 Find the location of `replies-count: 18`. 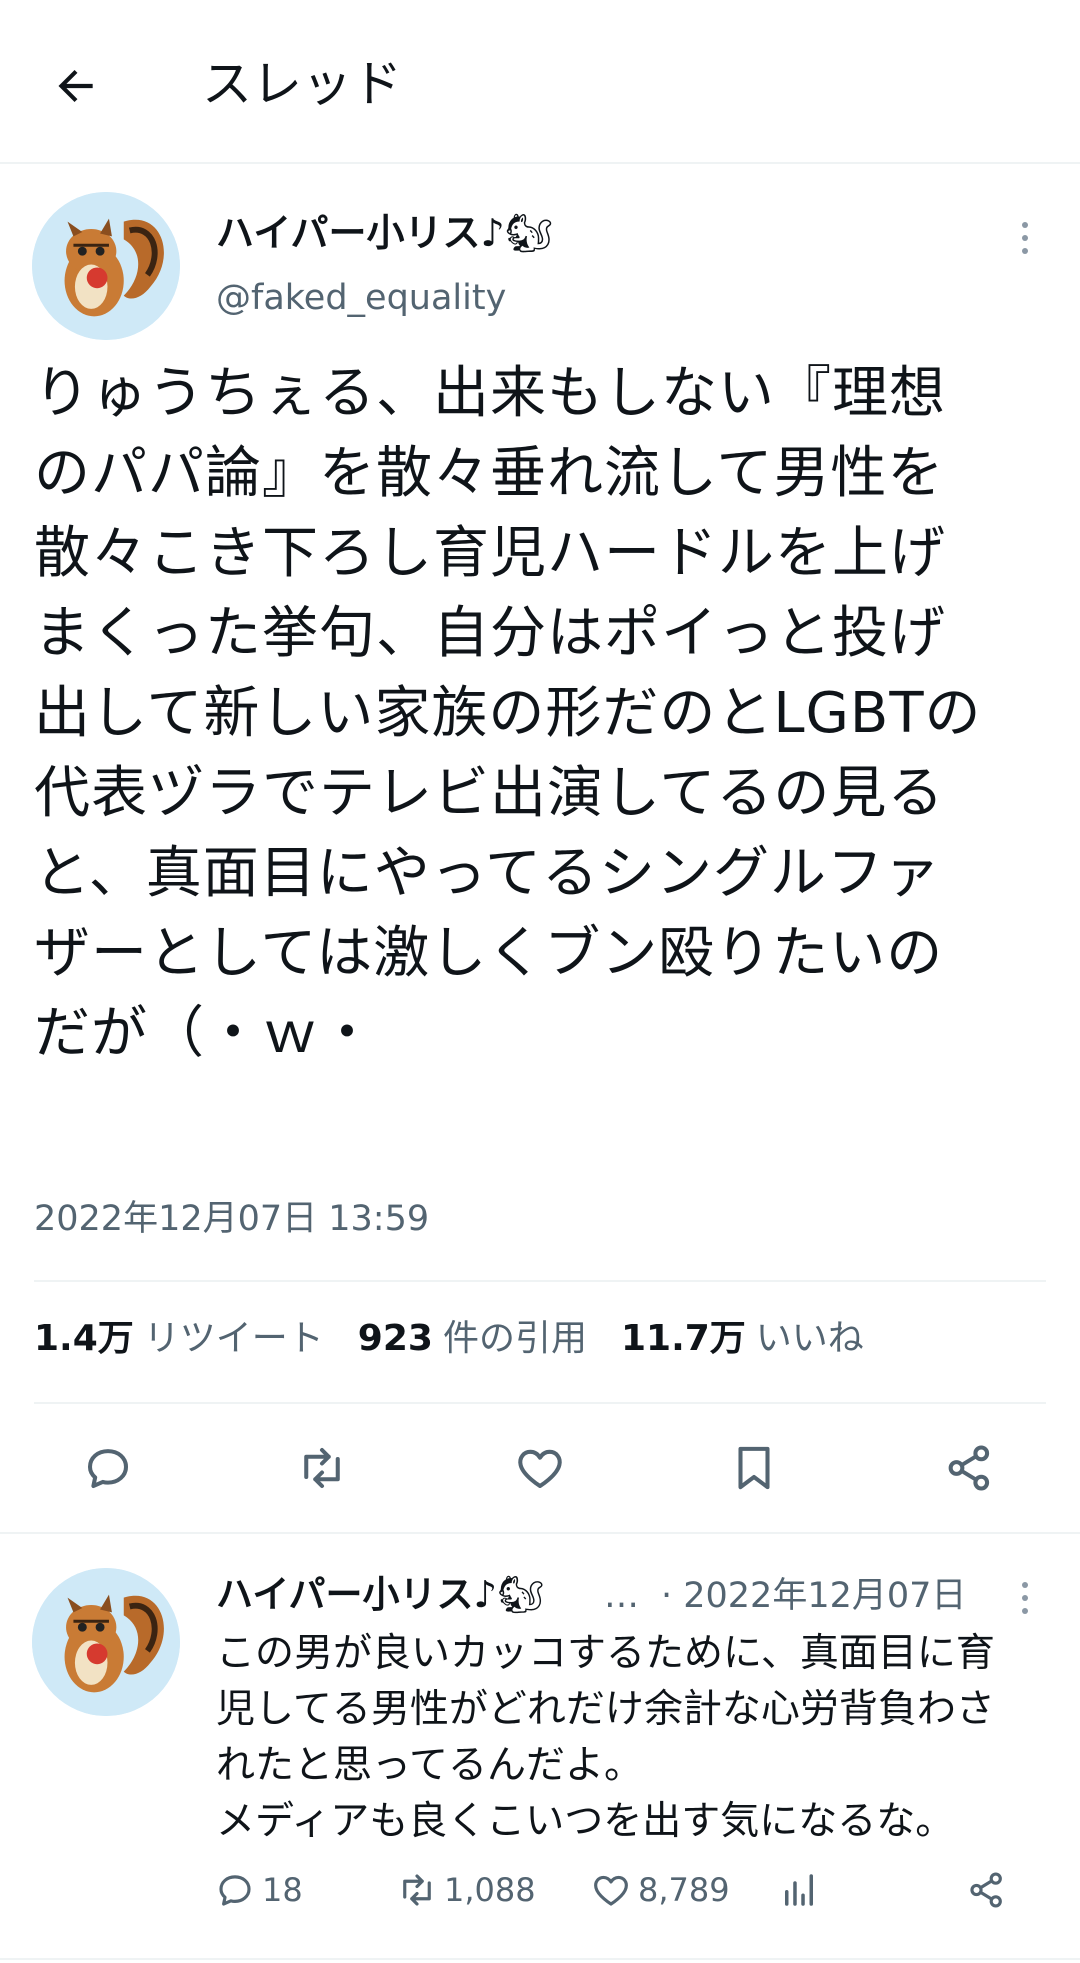

replies-count: 18 is located at coordinates (282, 1890).